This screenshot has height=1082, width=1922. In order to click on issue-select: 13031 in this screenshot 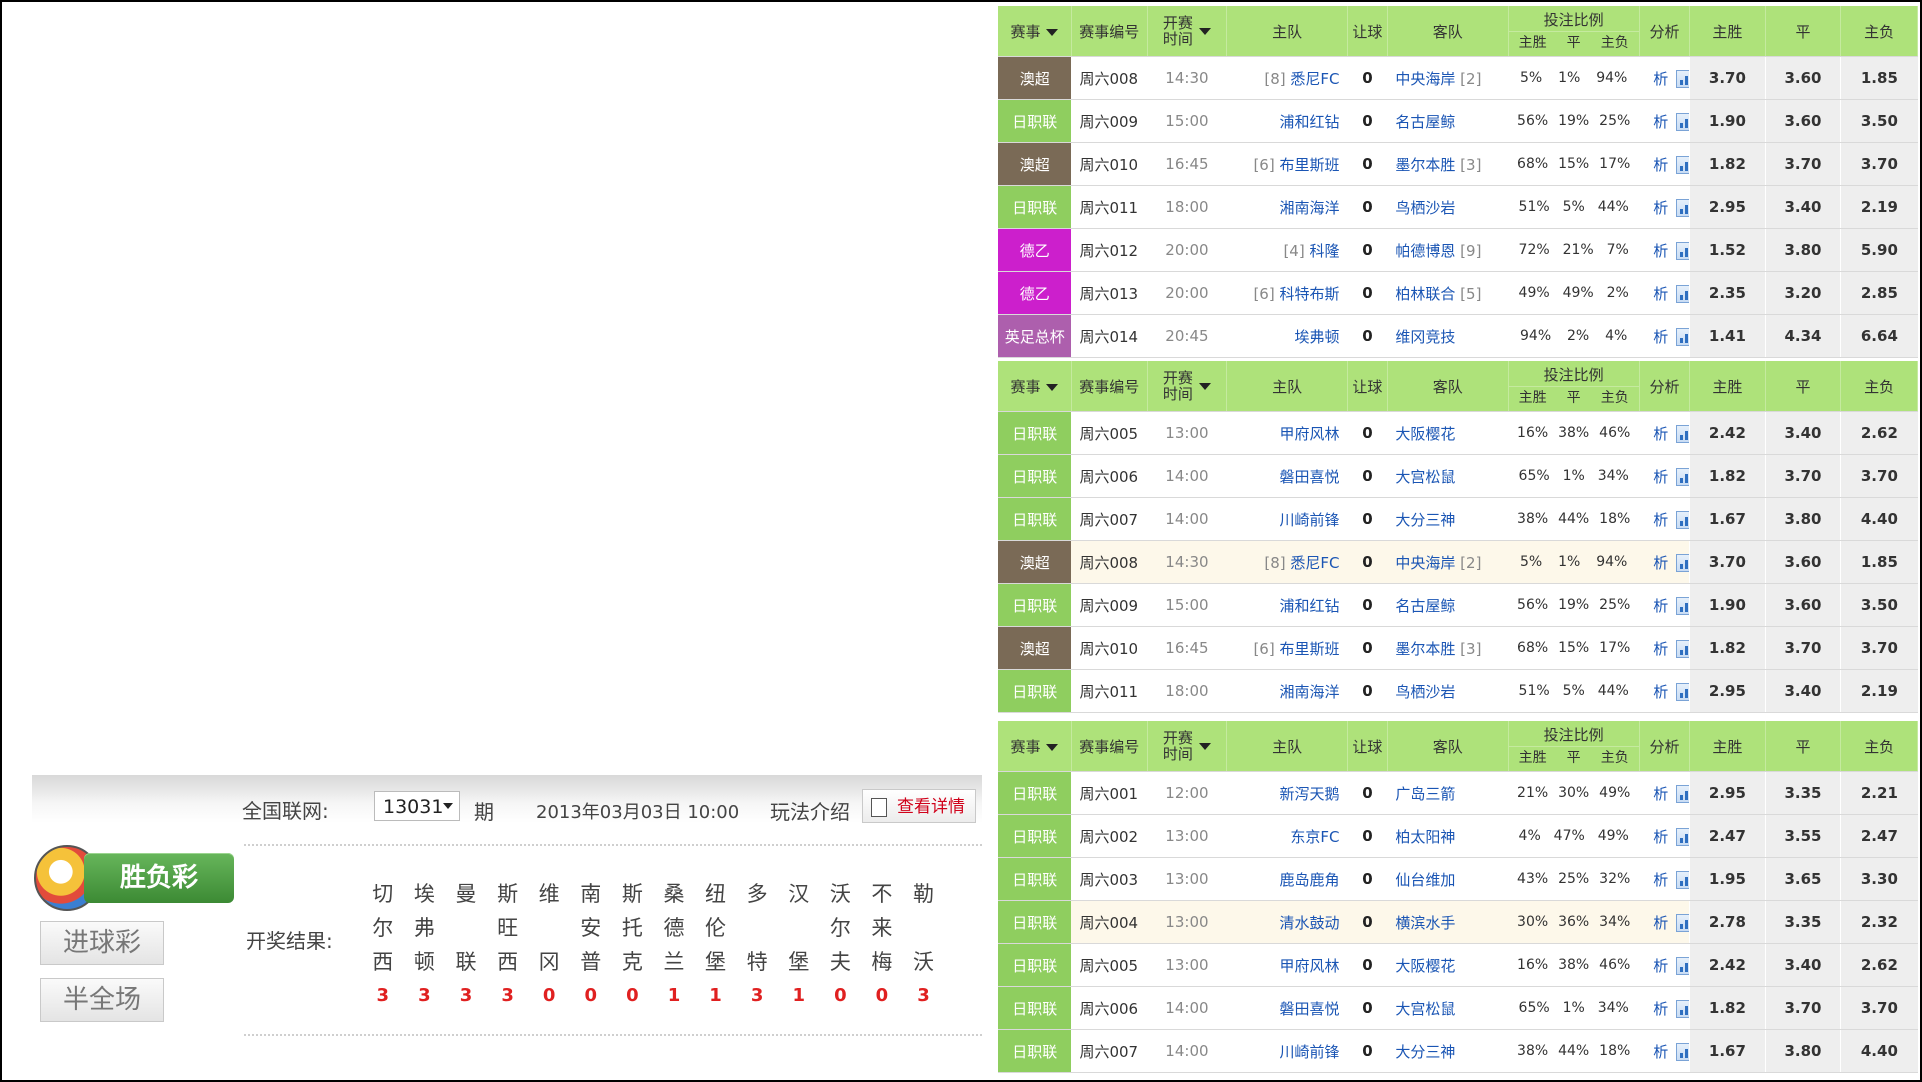, I will do `click(417, 806)`.